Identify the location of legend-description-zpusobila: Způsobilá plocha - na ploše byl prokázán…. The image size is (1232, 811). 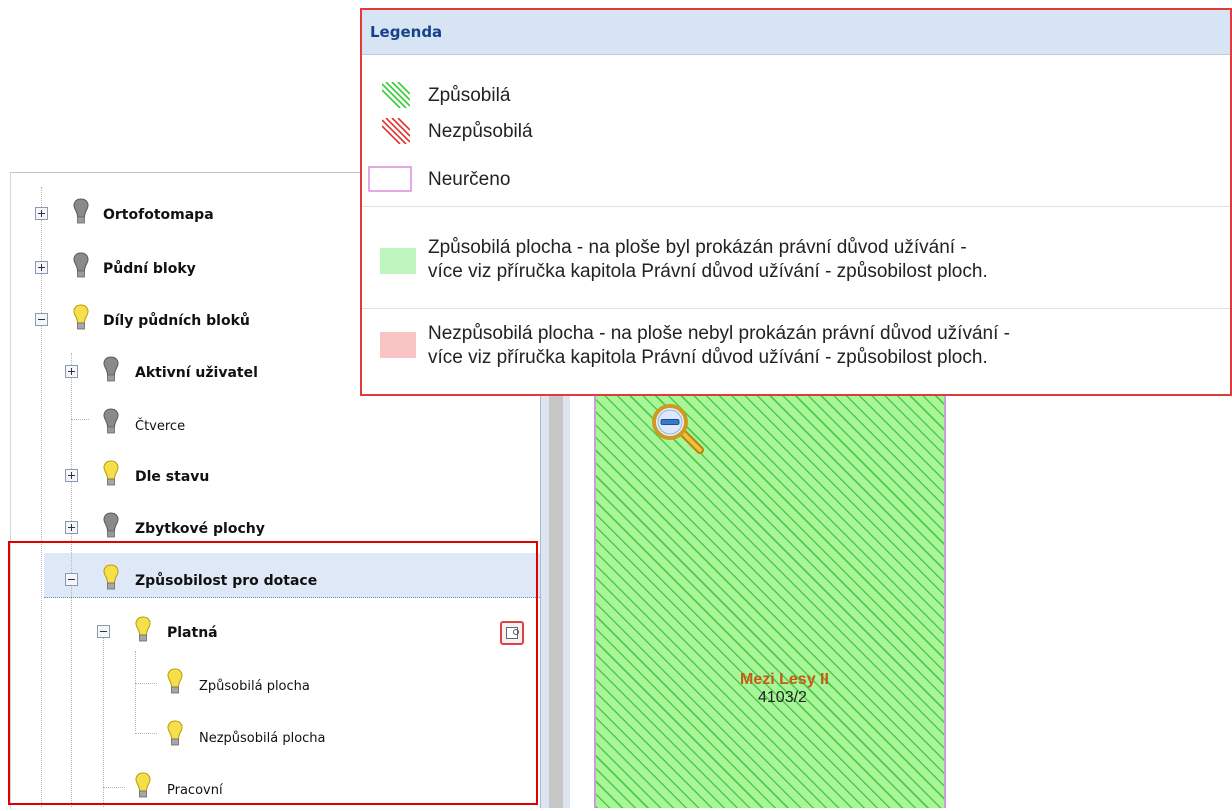
(708, 260).